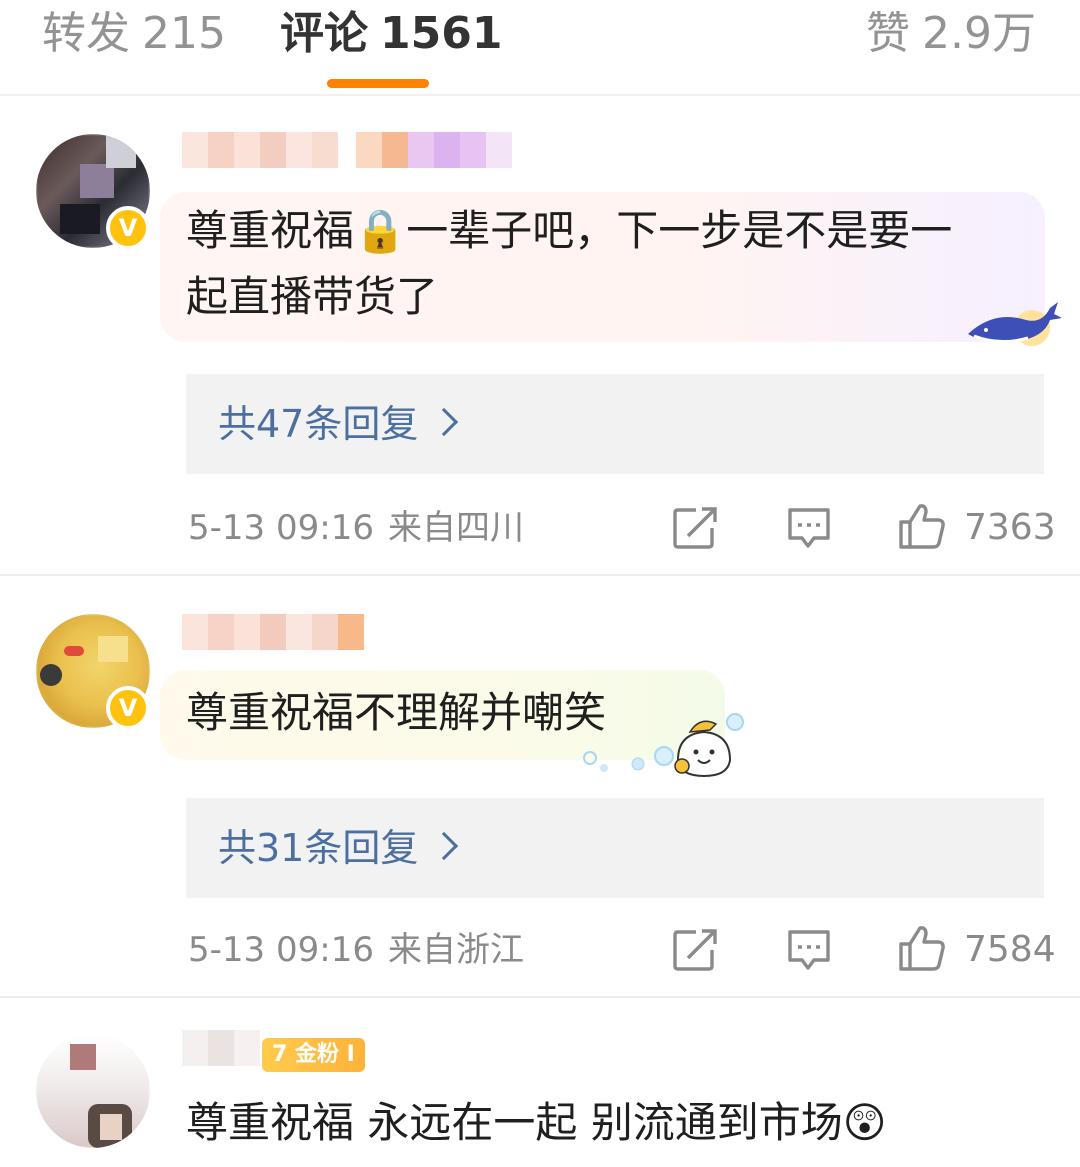 The image size is (1080, 1167). Describe the element at coordinates (312, 296) in the screenshot. I see `comment-text-line: 起直播带货了` at that location.